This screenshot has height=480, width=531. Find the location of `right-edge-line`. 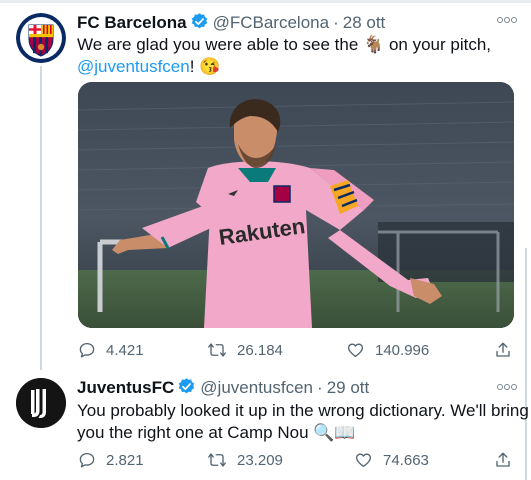

right-edge-line is located at coordinates (526, 364).